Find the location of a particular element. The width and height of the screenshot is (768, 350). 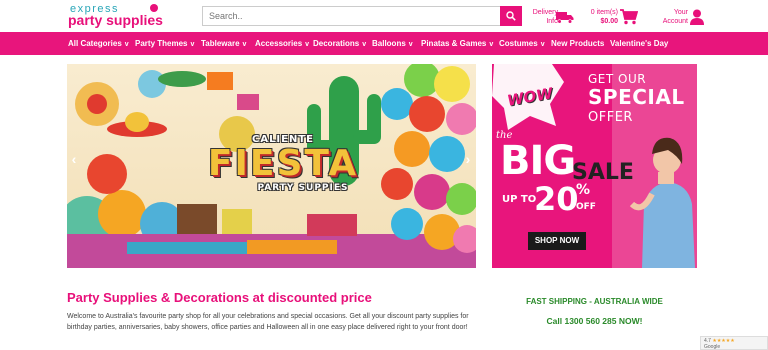

user-icon is located at coordinates (697, 17).